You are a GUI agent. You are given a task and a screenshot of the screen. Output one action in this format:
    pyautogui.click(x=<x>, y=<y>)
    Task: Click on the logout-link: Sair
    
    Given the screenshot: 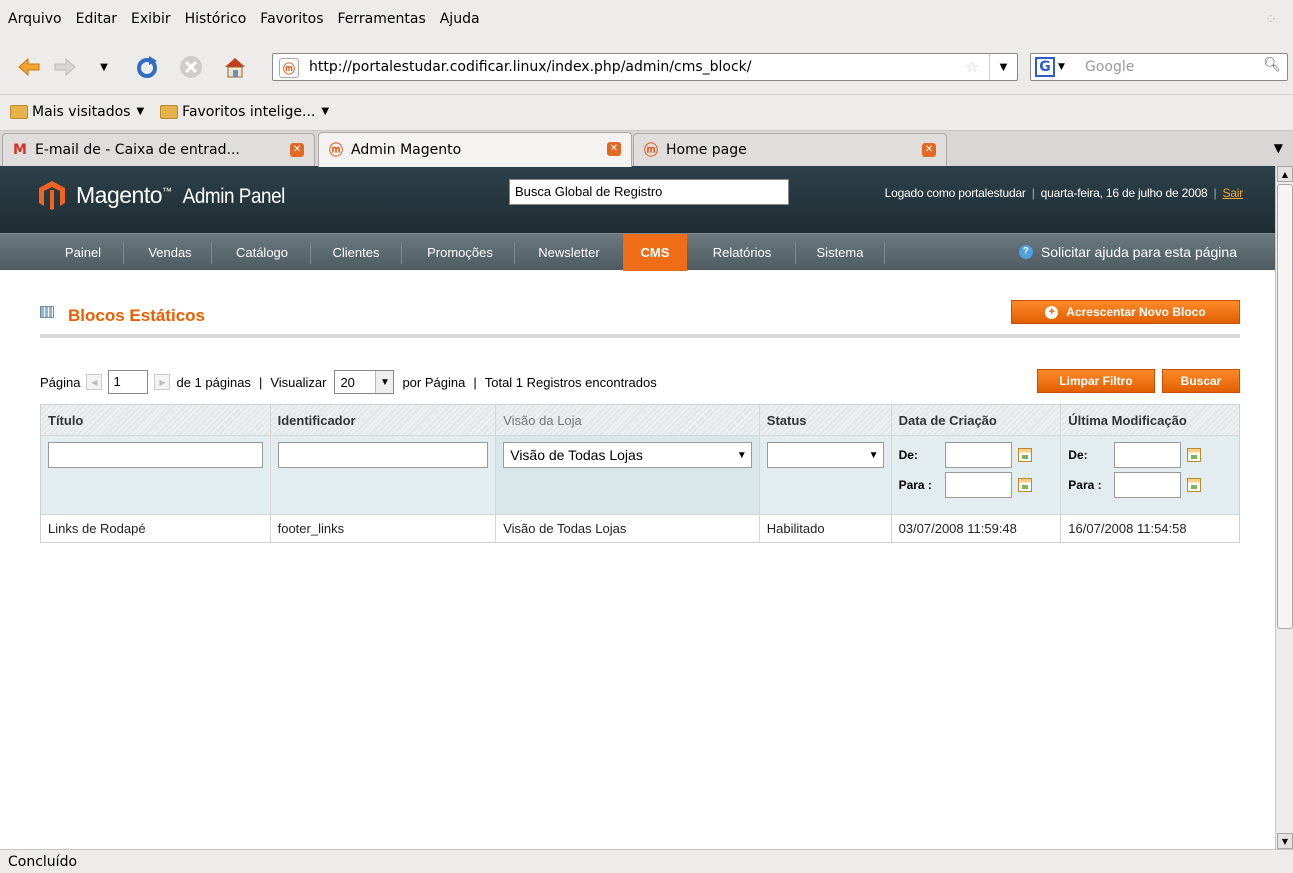 What is the action you would take?
    pyautogui.click(x=1232, y=193)
    